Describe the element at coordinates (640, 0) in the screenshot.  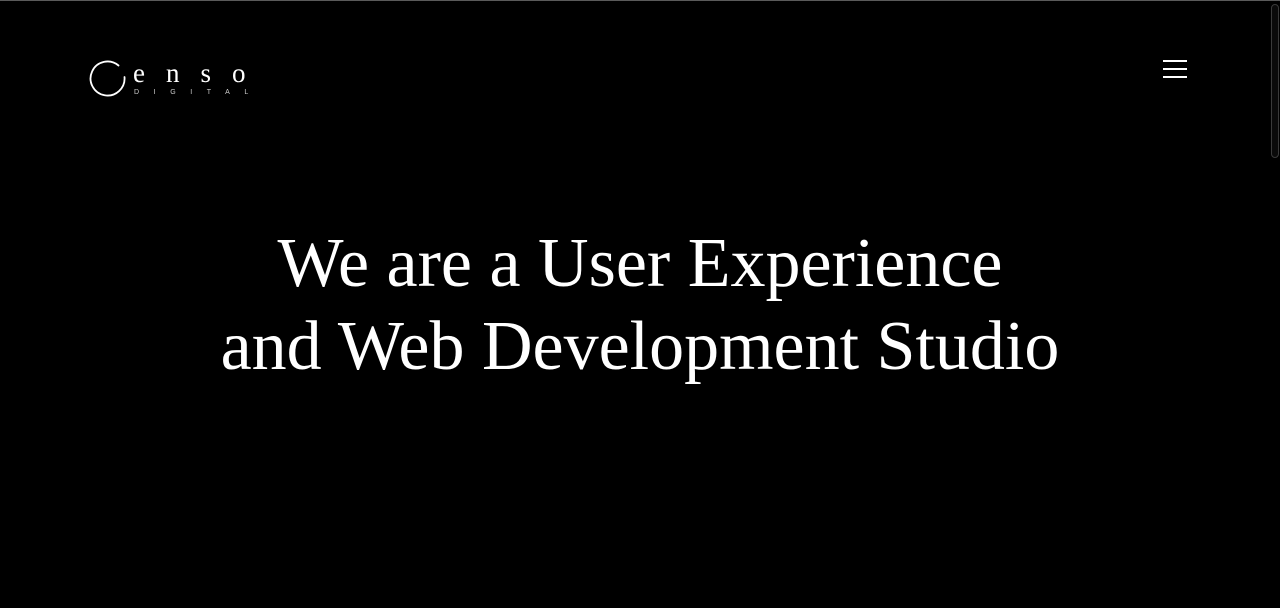
I see `window-top-border` at that location.